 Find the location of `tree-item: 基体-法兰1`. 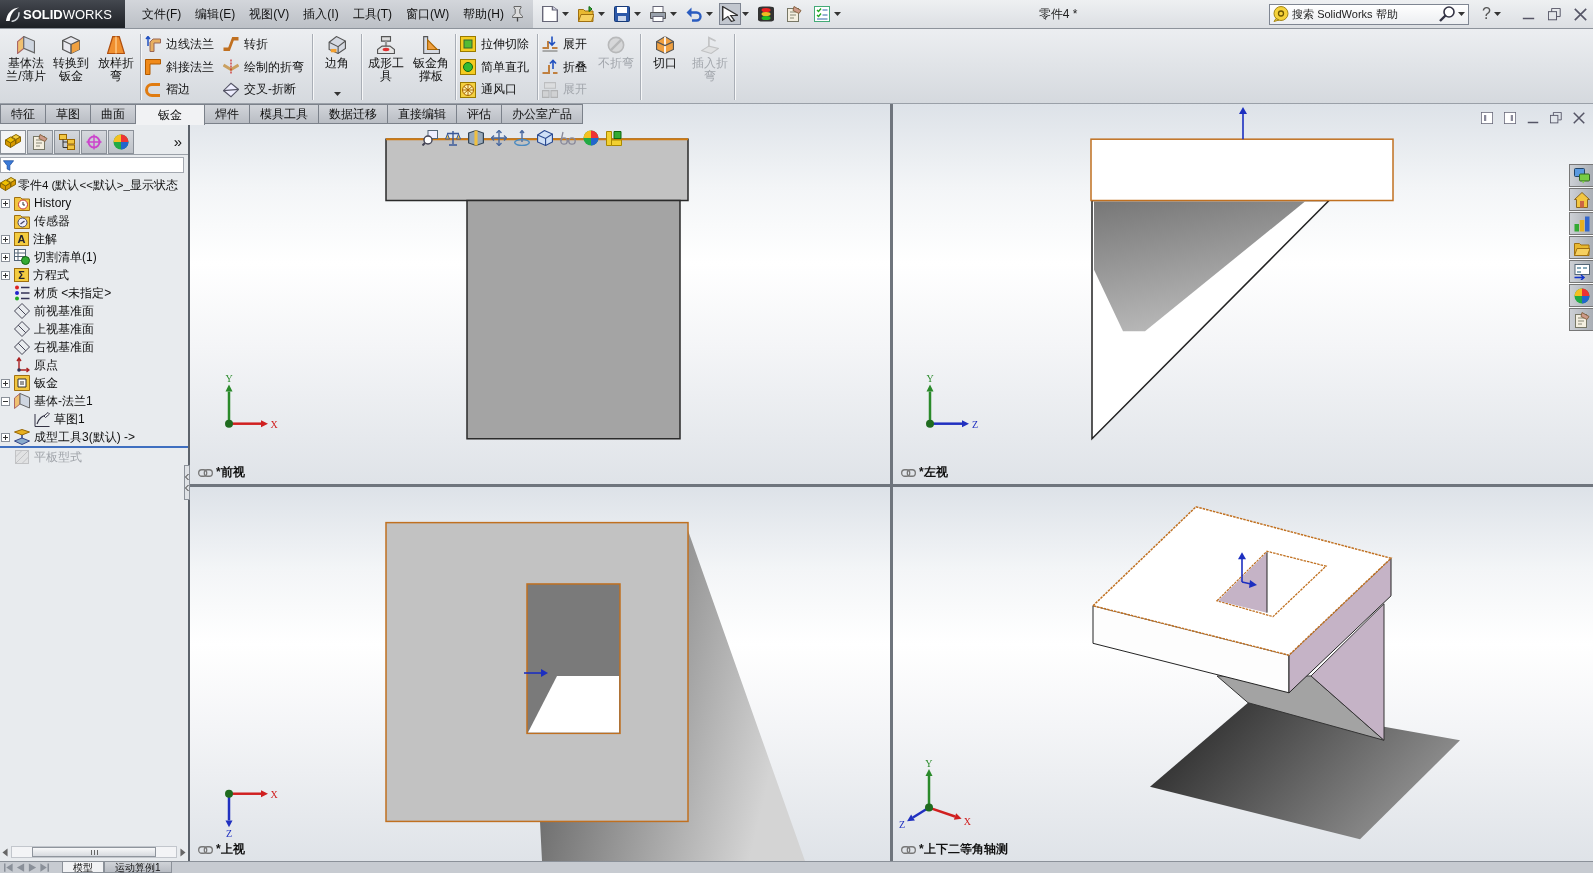

tree-item: 基体-法兰1 is located at coordinates (54, 401).